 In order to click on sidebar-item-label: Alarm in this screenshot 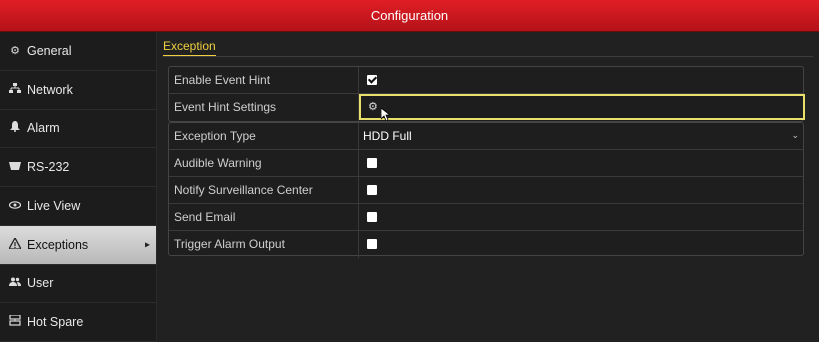, I will do `click(43, 128)`.